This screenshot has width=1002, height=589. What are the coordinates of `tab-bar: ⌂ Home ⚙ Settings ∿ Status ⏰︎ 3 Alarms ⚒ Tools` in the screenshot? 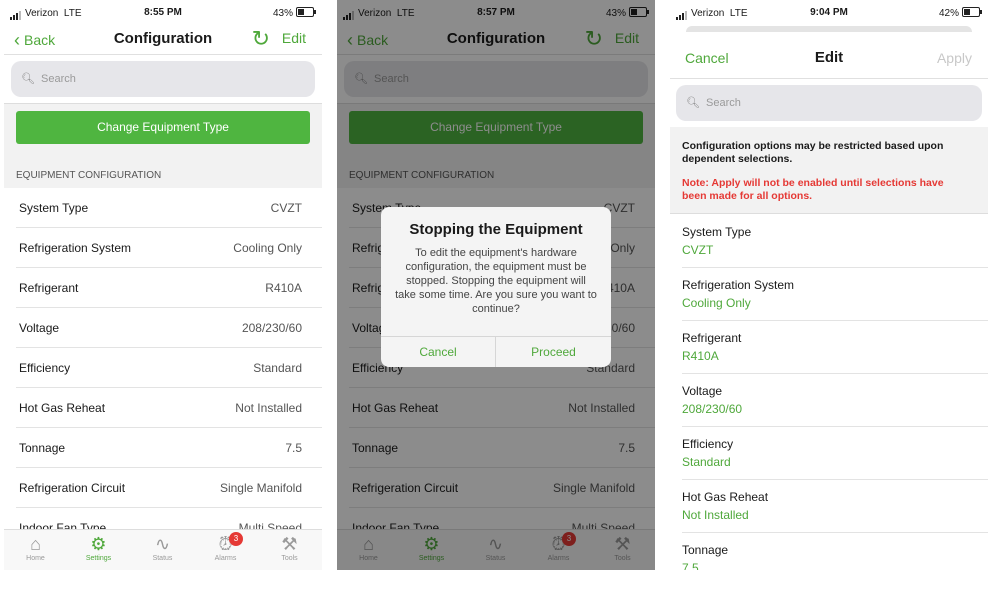 It's located at (163, 549).